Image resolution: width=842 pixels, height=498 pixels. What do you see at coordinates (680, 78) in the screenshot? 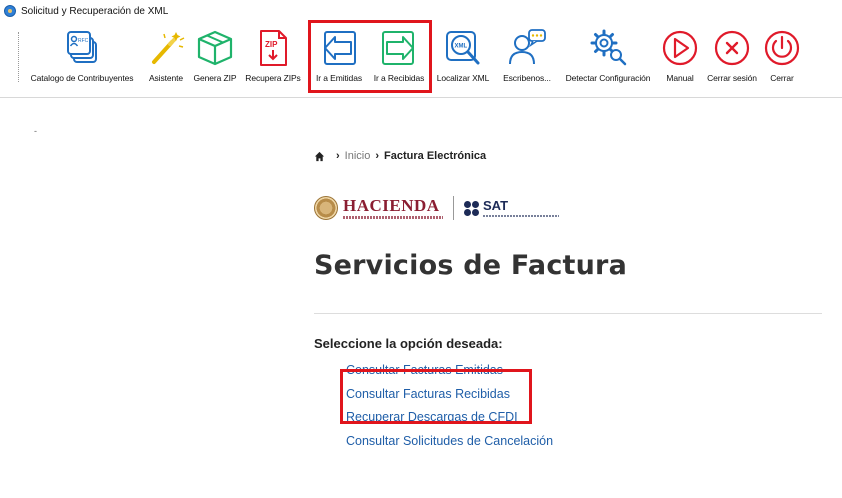
I see `toolbar-label: Manual` at bounding box center [680, 78].